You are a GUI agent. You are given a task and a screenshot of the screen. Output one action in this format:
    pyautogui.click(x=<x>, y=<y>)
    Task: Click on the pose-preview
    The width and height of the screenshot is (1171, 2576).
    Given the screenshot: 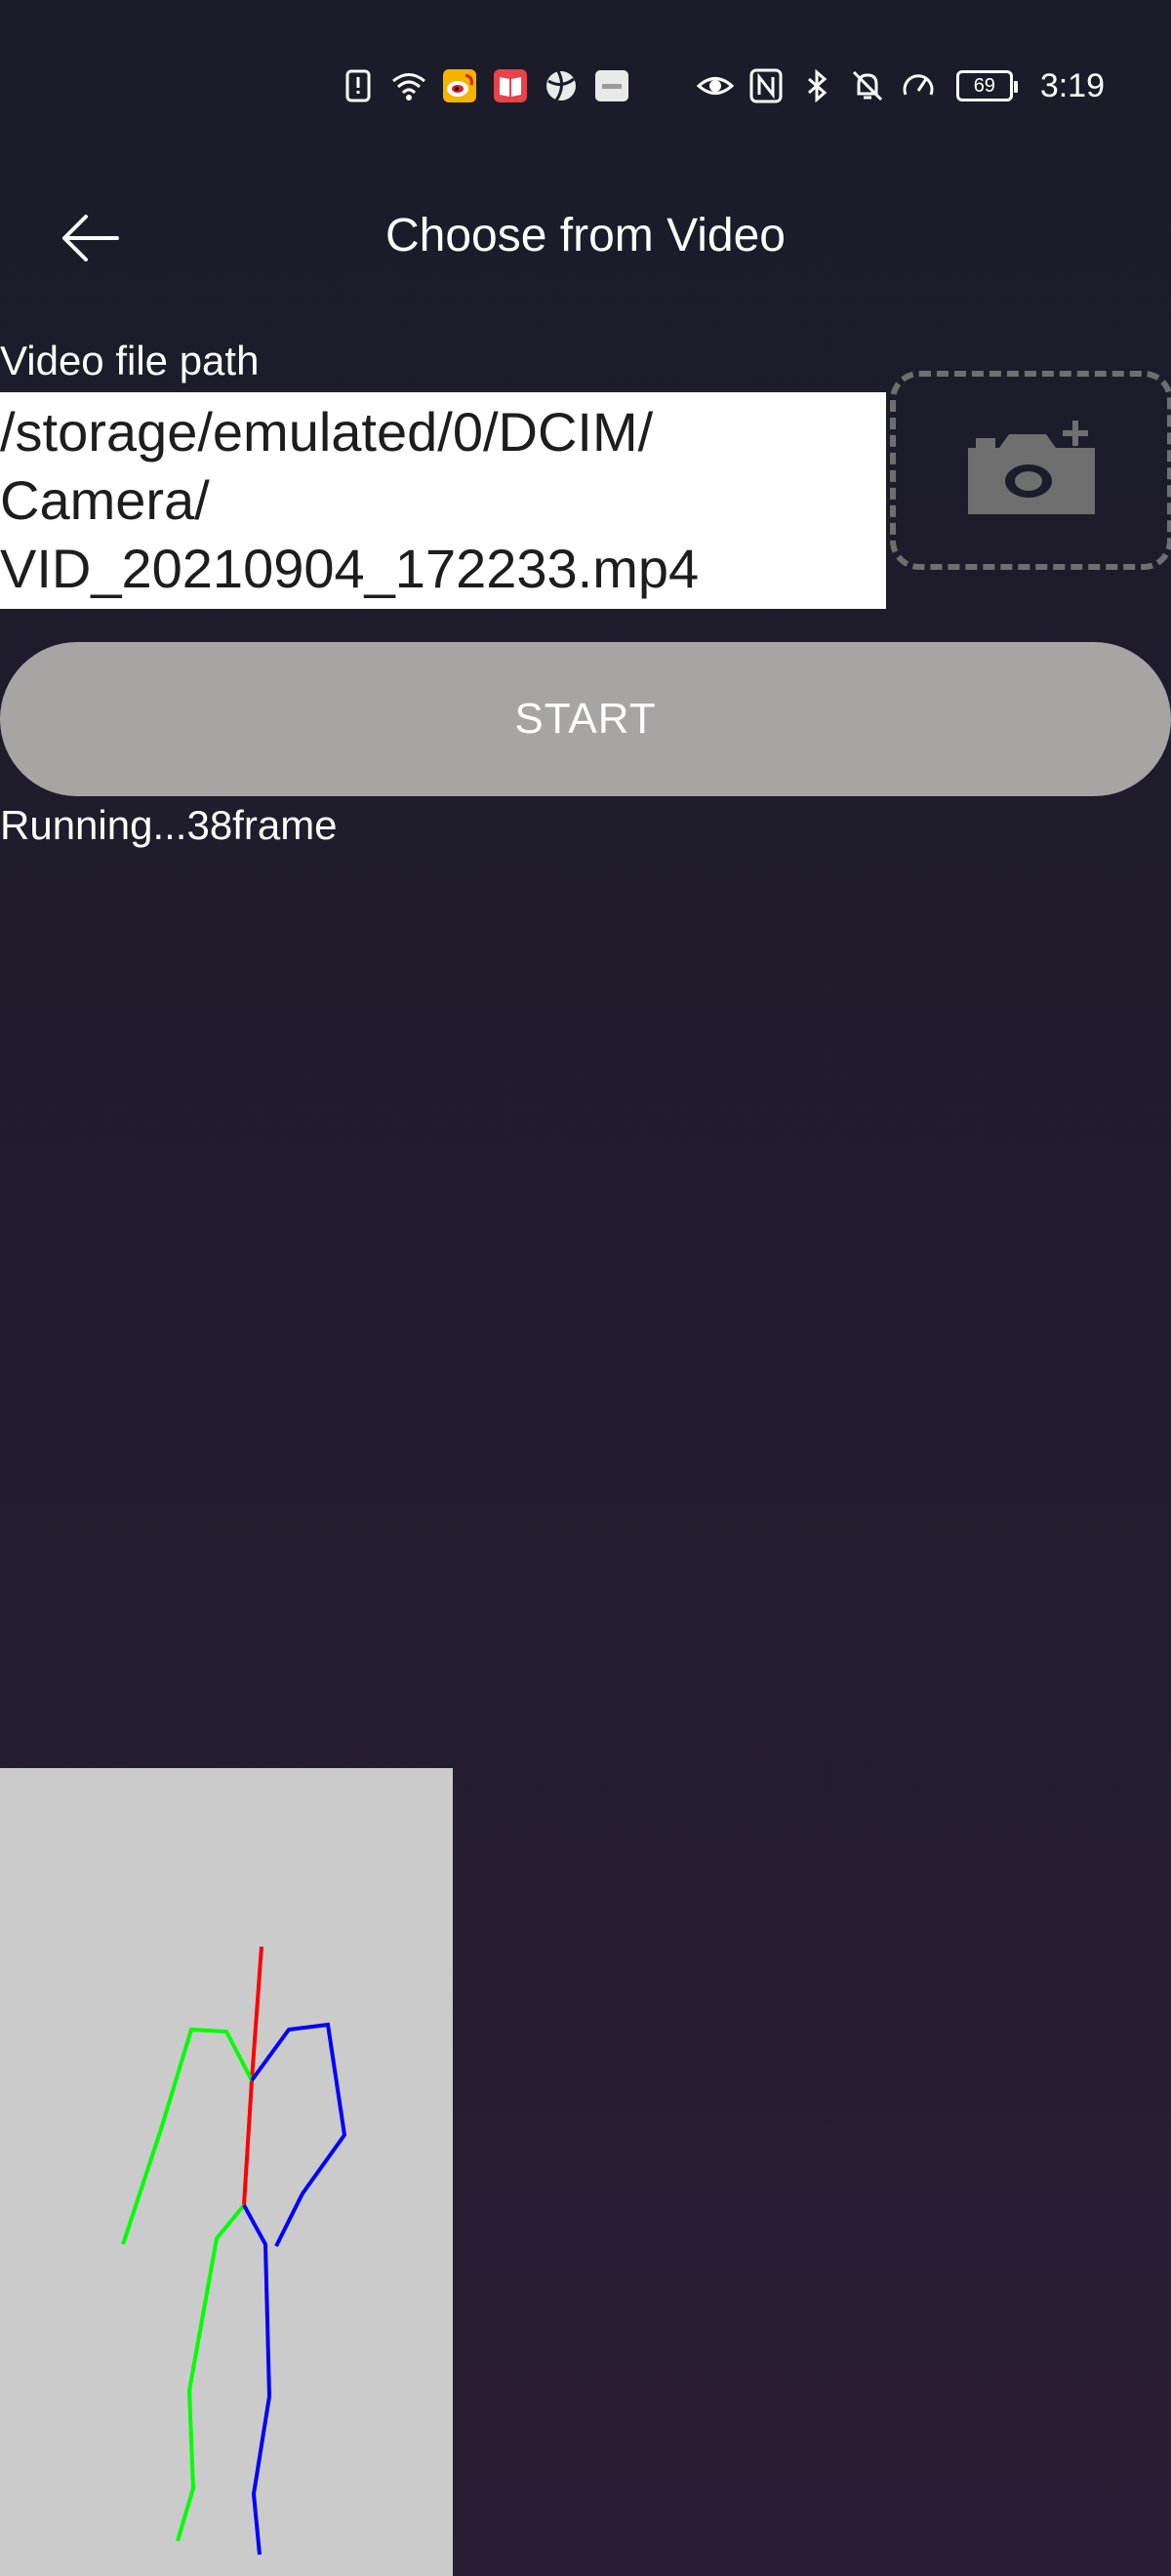 What is the action you would take?
    pyautogui.click(x=226, y=2172)
    